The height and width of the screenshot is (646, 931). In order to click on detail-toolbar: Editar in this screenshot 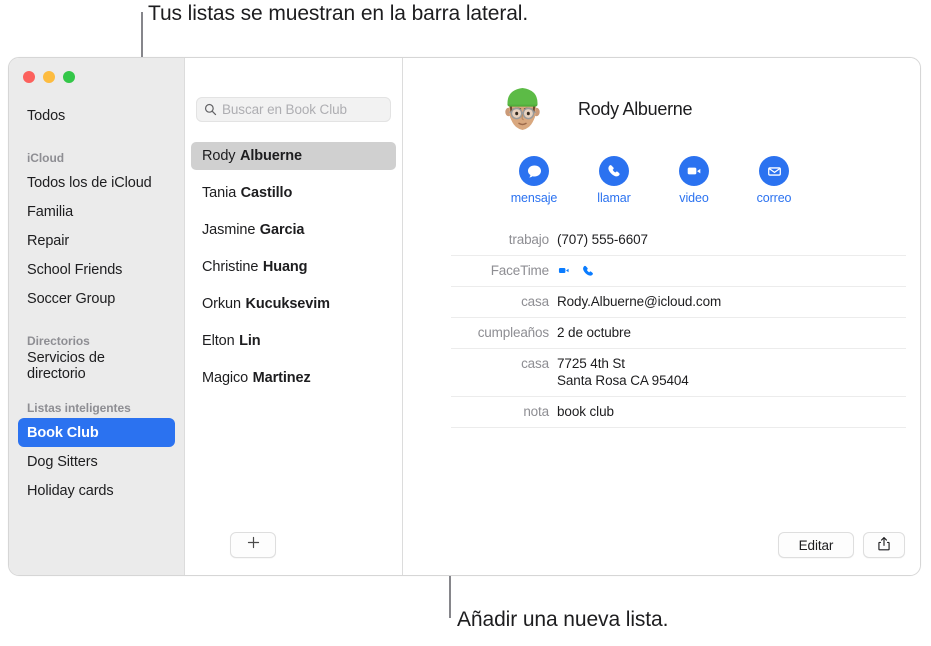, I will do `click(841, 545)`.